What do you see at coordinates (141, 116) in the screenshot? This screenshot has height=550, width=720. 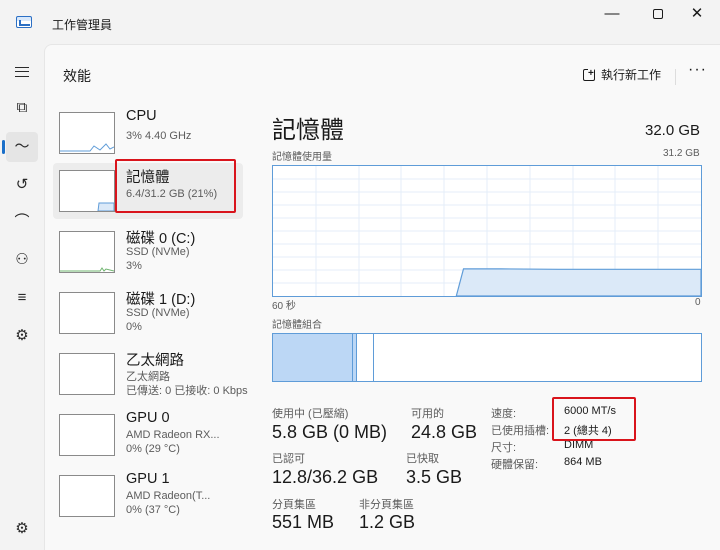 I see `device-name: CPU` at bounding box center [141, 116].